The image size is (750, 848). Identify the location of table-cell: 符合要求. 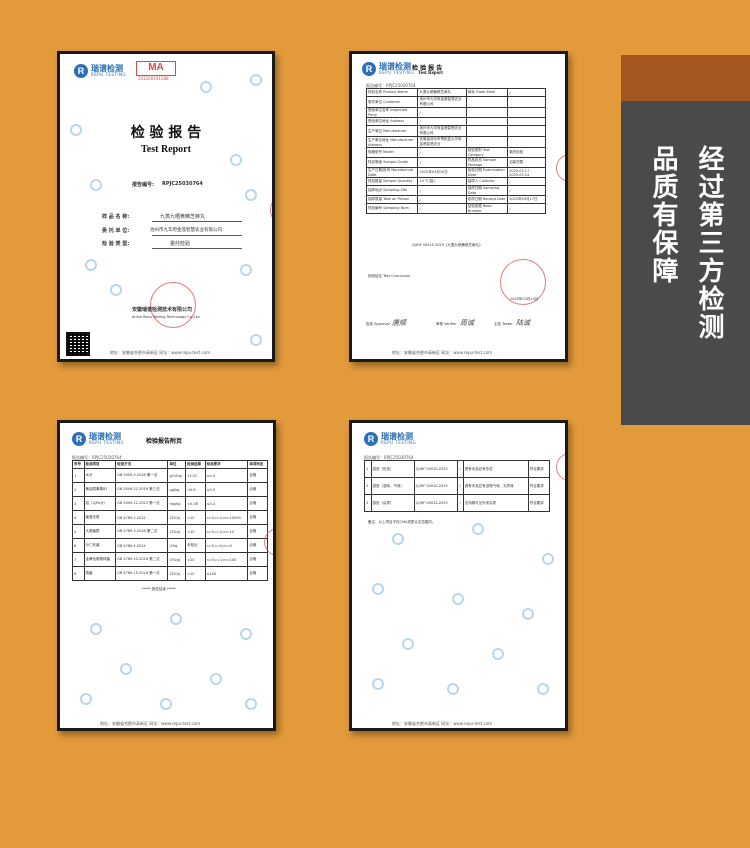
(539, 469).